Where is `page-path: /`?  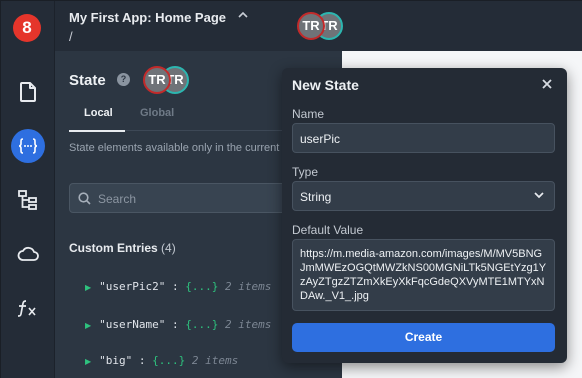 page-path: / is located at coordinates (71, 36).